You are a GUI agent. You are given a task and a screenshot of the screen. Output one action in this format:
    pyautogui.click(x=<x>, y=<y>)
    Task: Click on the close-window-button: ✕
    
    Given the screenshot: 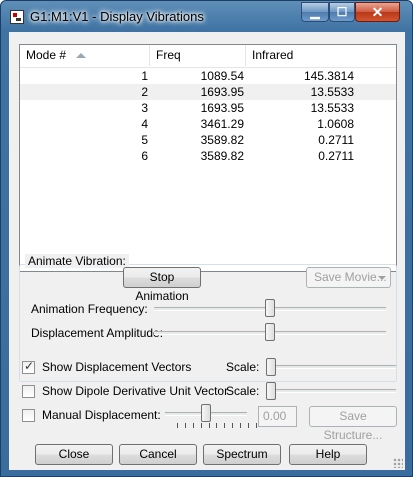 What is the action you would take?
    pyautogui.click(x=377, y=12)
    